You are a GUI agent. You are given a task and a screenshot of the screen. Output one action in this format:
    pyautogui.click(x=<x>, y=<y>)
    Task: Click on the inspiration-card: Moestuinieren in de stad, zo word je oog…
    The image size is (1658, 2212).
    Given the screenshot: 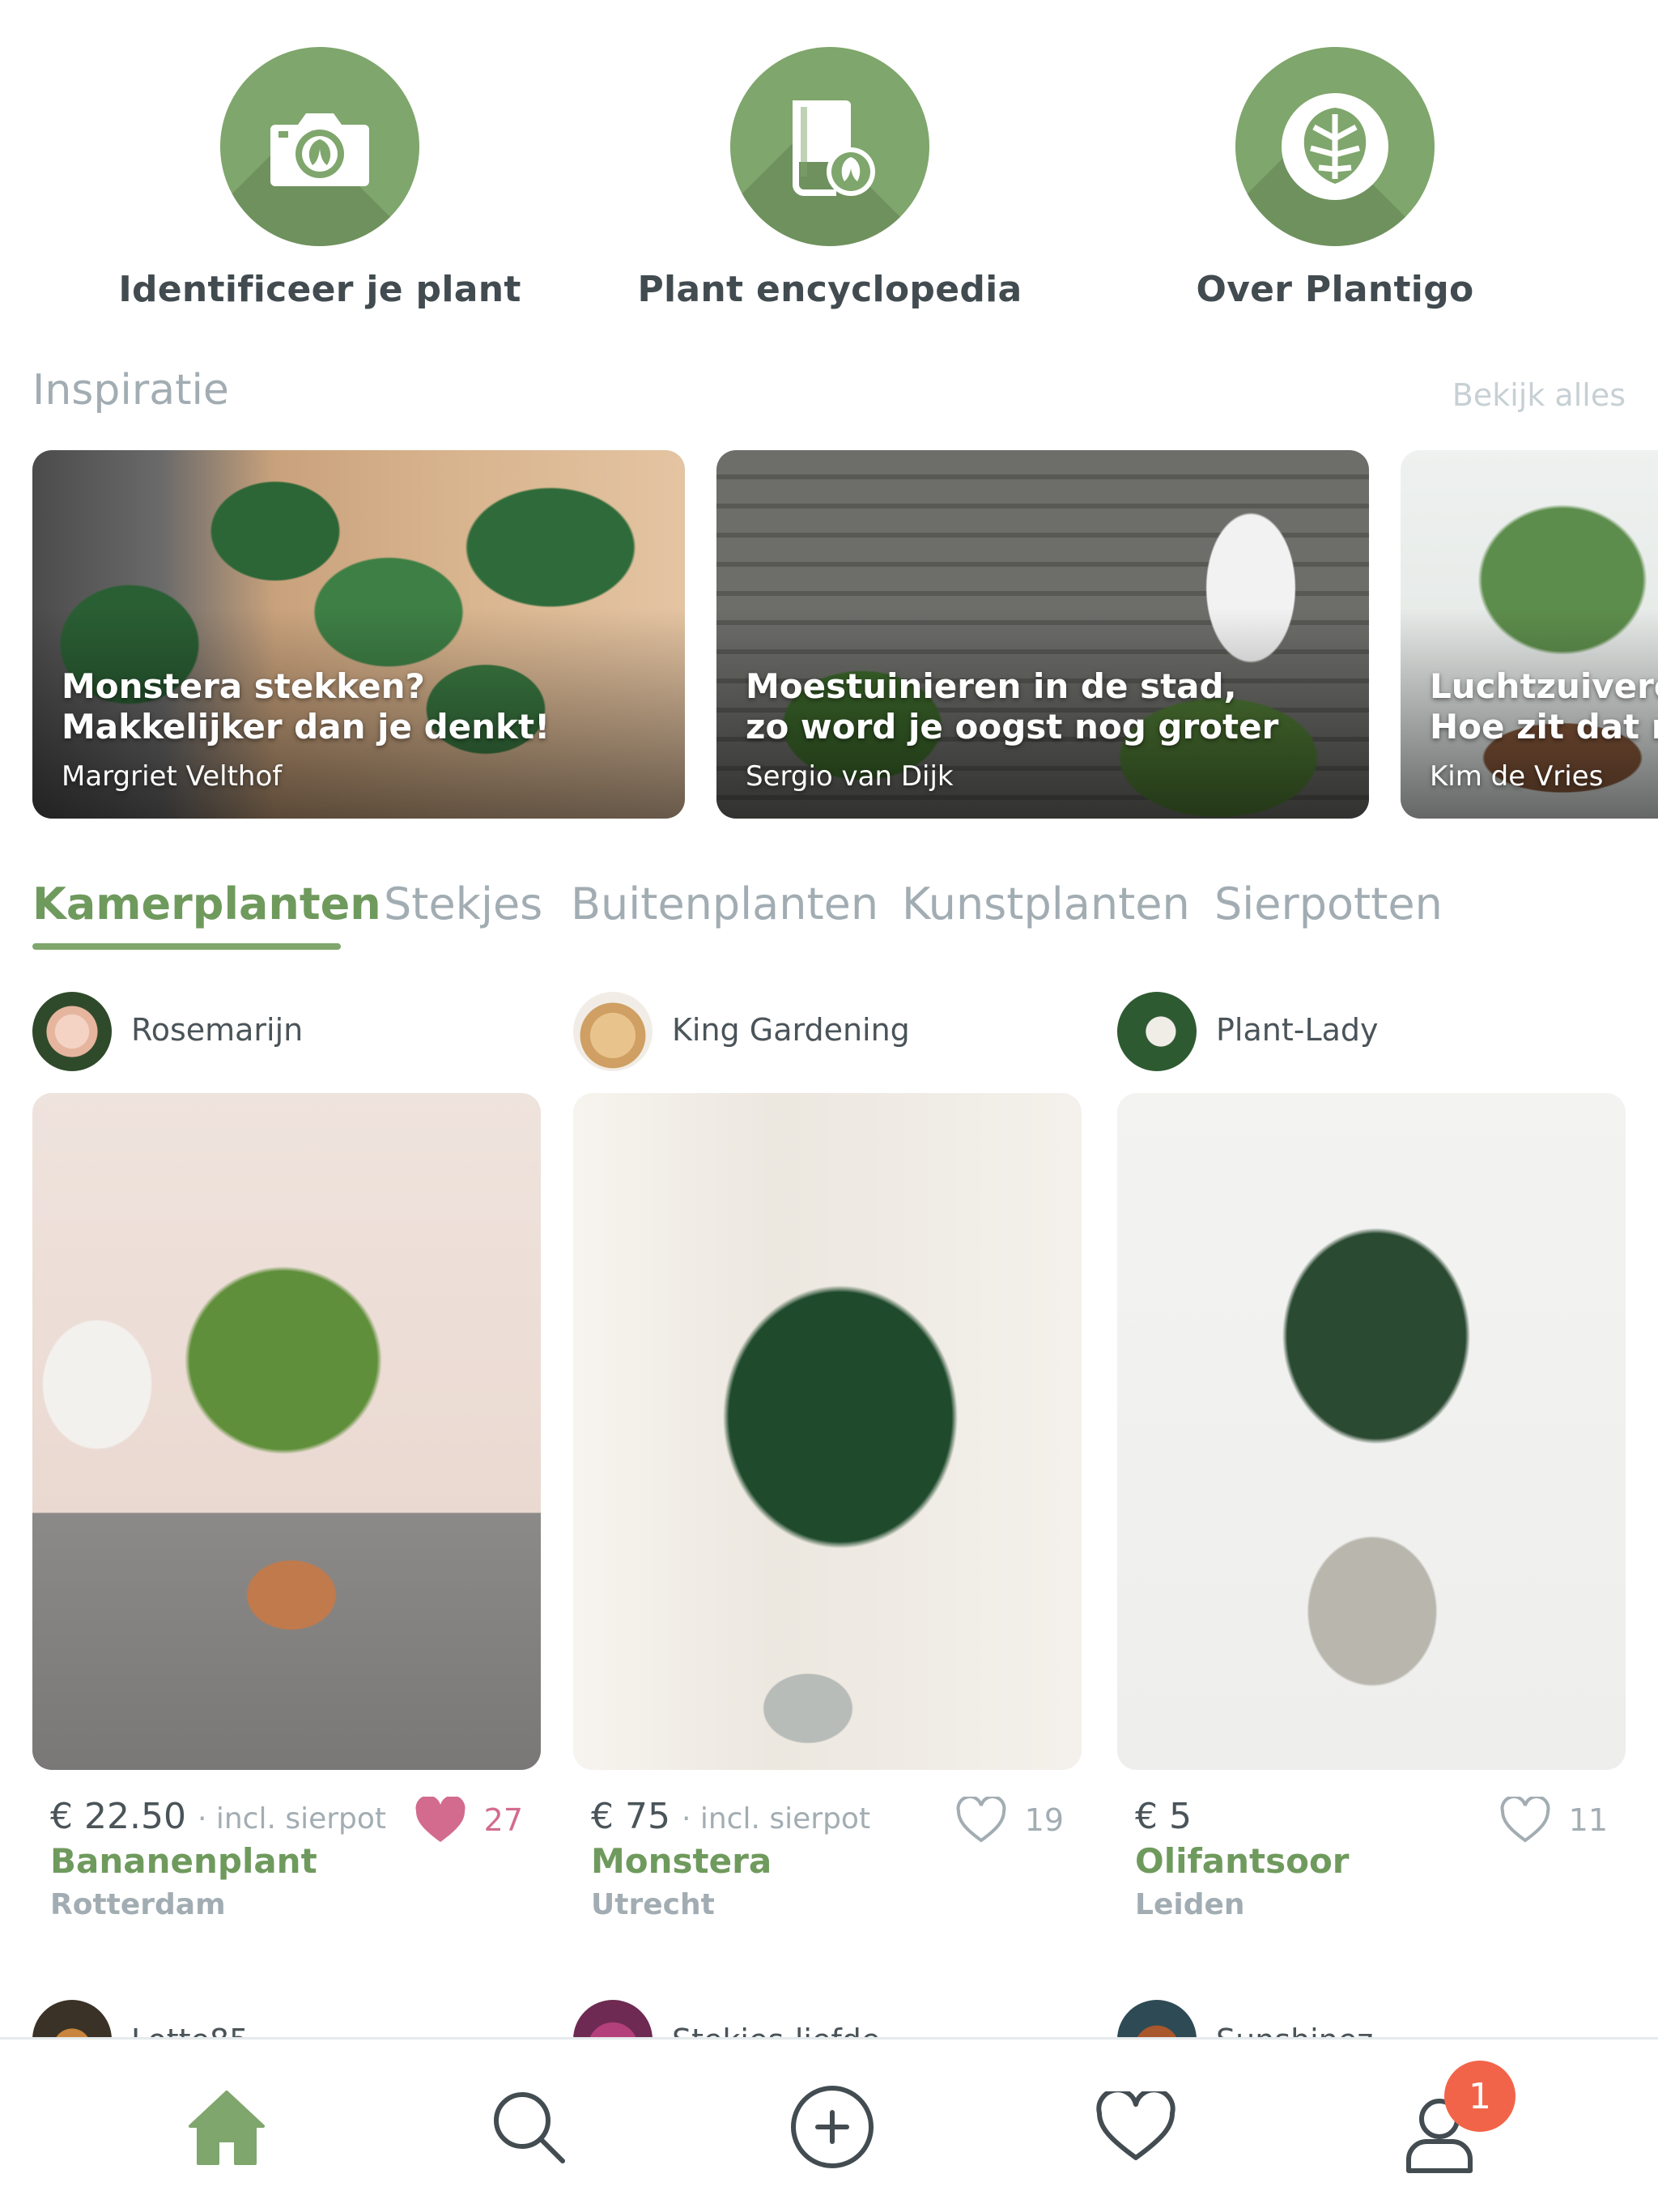 What is the action you would take?
    pyautogui.click(x=1042, y=635)
    